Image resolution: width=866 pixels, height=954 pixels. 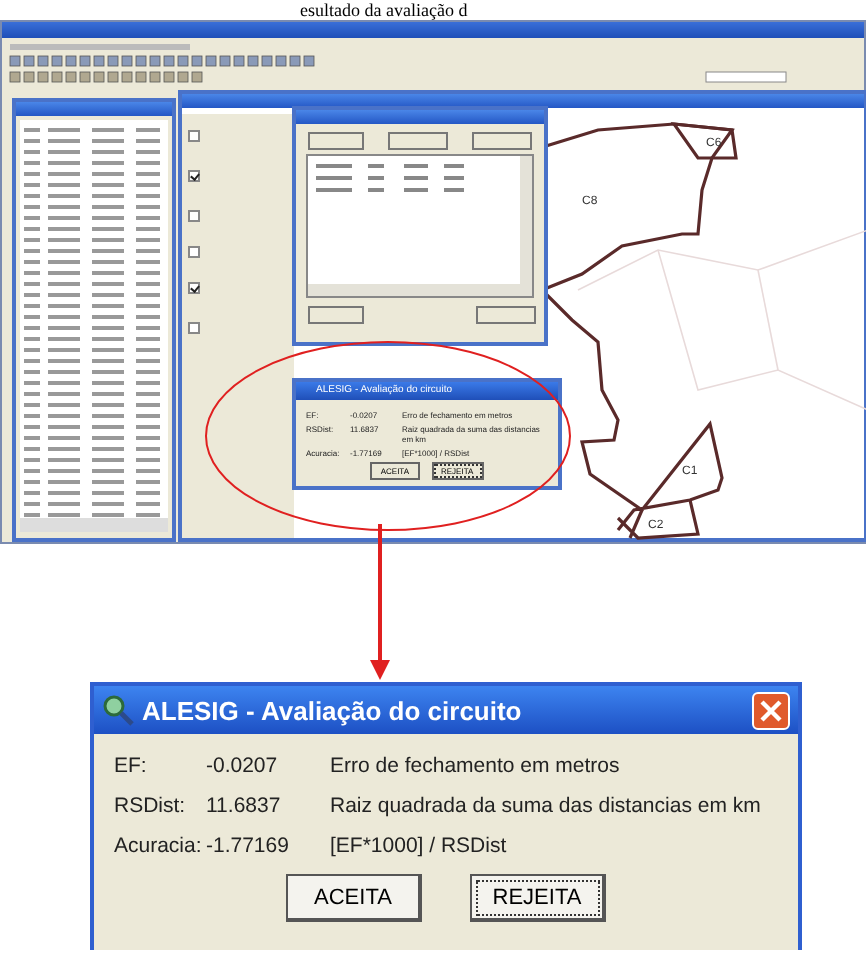 I want to click on field-description: [EF*1000] / RSDist, so click(x=419, y=846).